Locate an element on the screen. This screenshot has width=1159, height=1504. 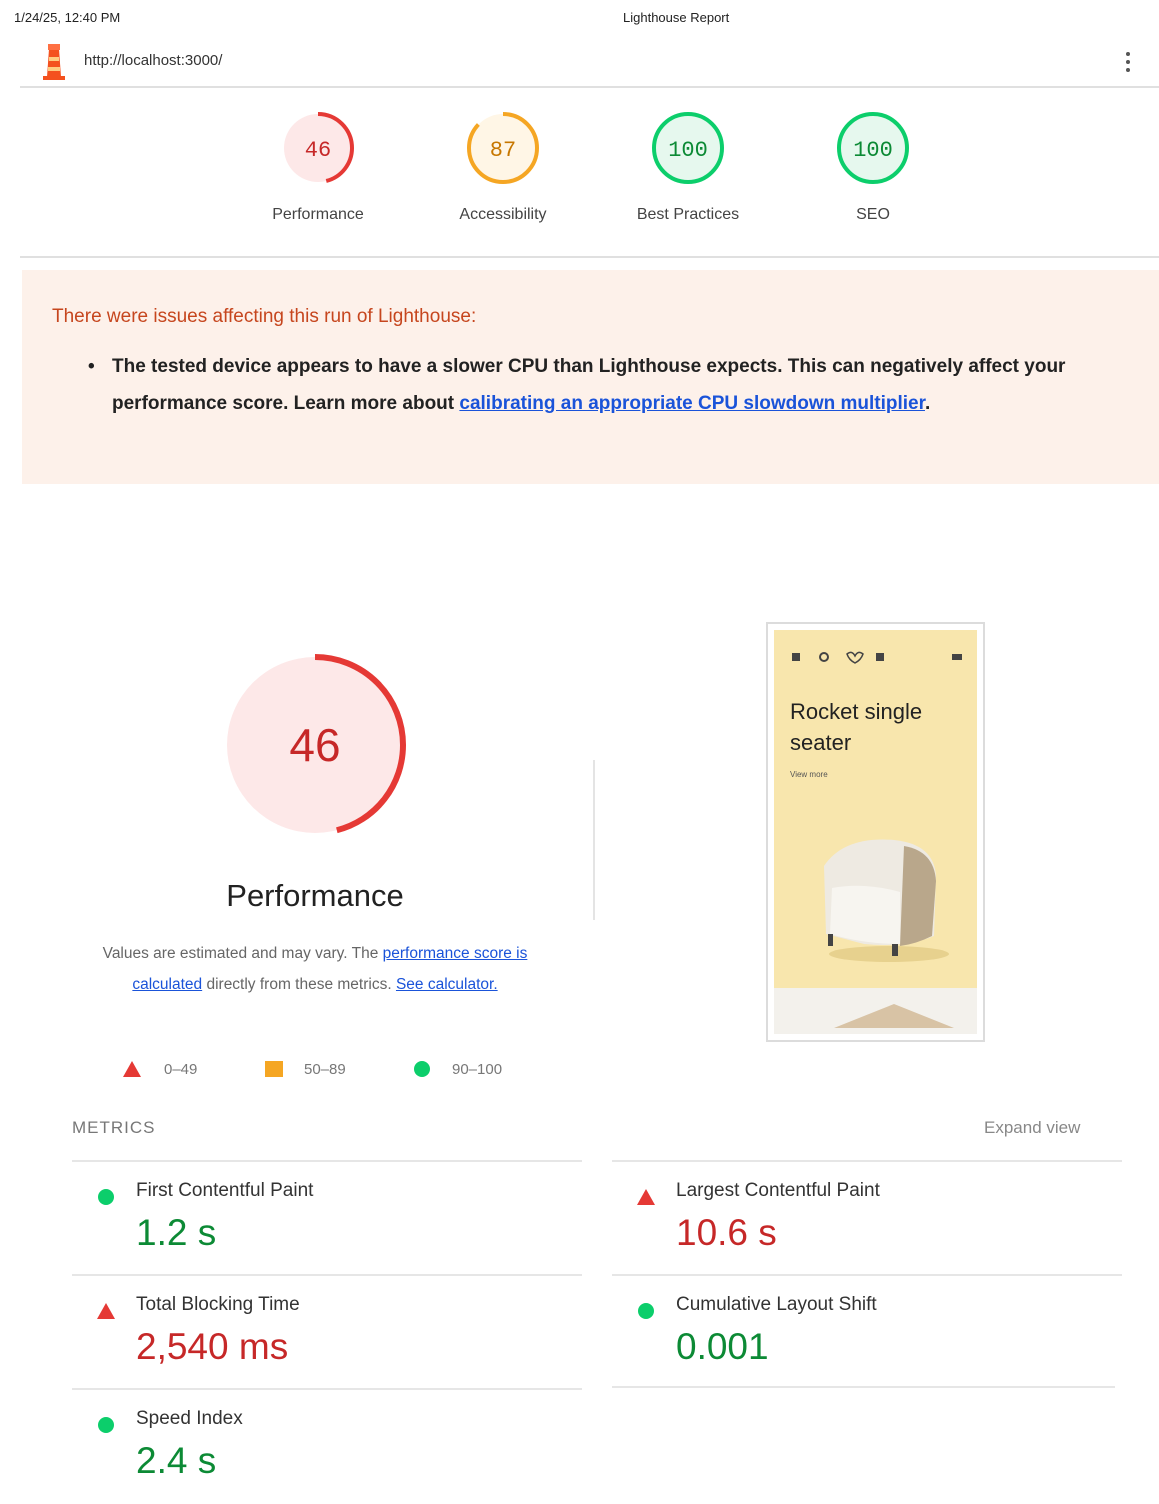
lighthouse-logo-icon is located at coordinates (54, 62).